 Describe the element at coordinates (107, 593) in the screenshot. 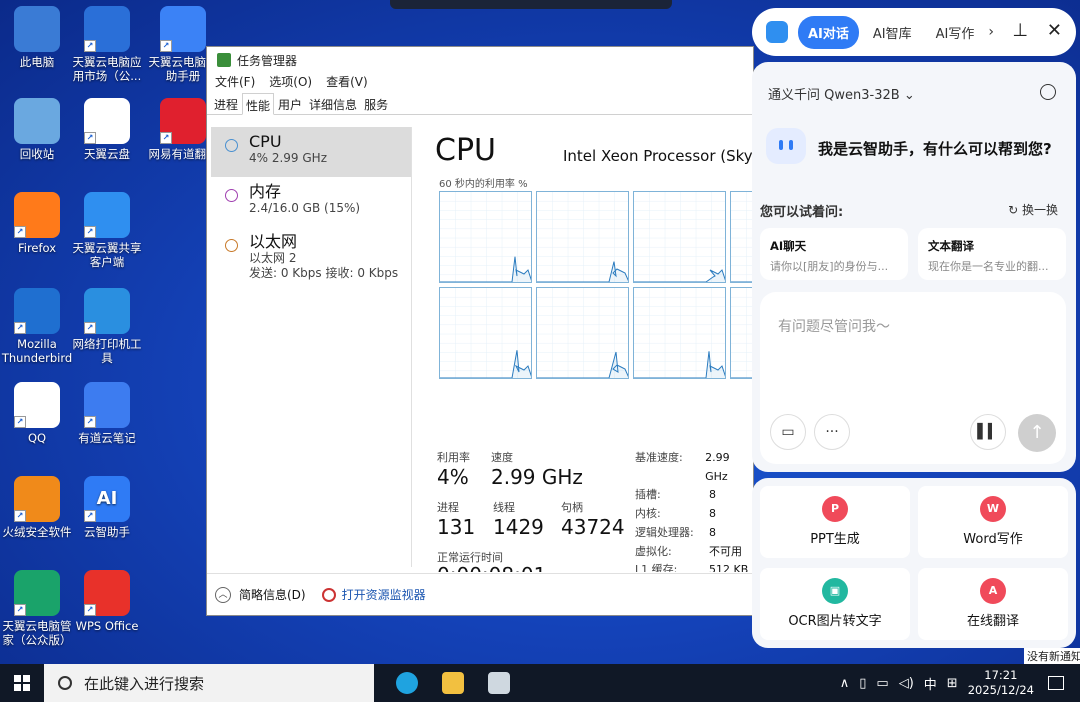

I see `wps-icon: ↗` at that location.